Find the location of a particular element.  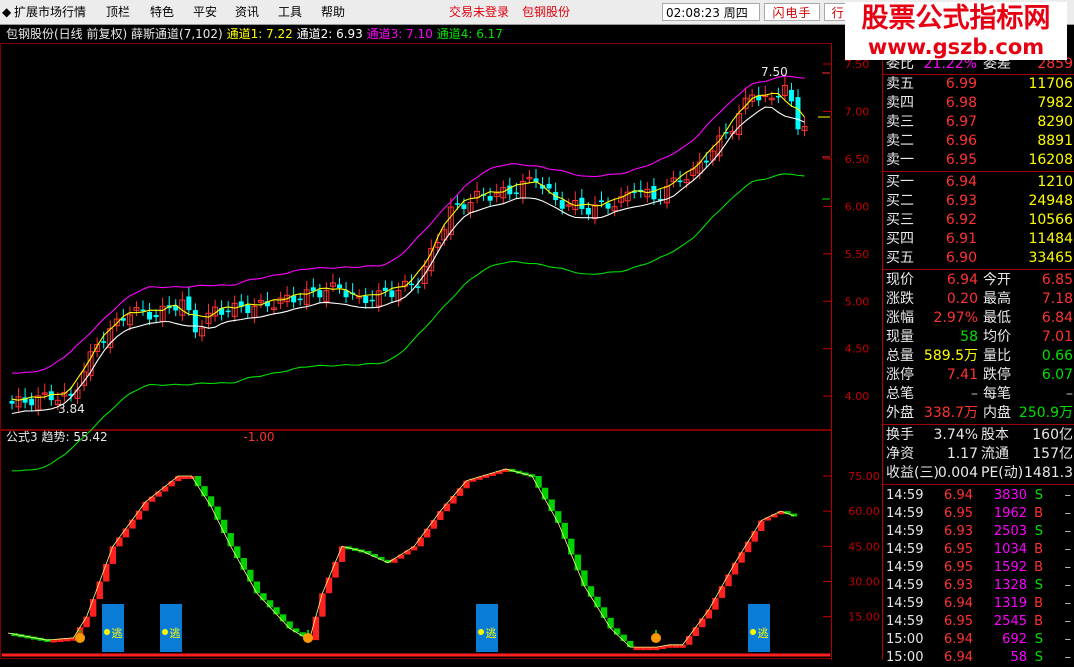

stat-row: 总量 589.5万 量比 0.66 is located at coordinates (978, 356).